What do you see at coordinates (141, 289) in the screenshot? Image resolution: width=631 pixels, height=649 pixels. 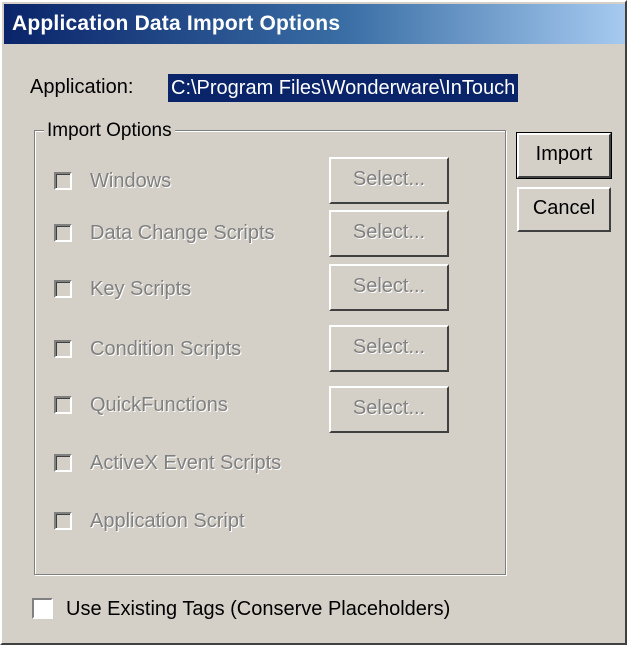 I see `key-scripts-label: Key Scripts` at bounding box center [141, 289].